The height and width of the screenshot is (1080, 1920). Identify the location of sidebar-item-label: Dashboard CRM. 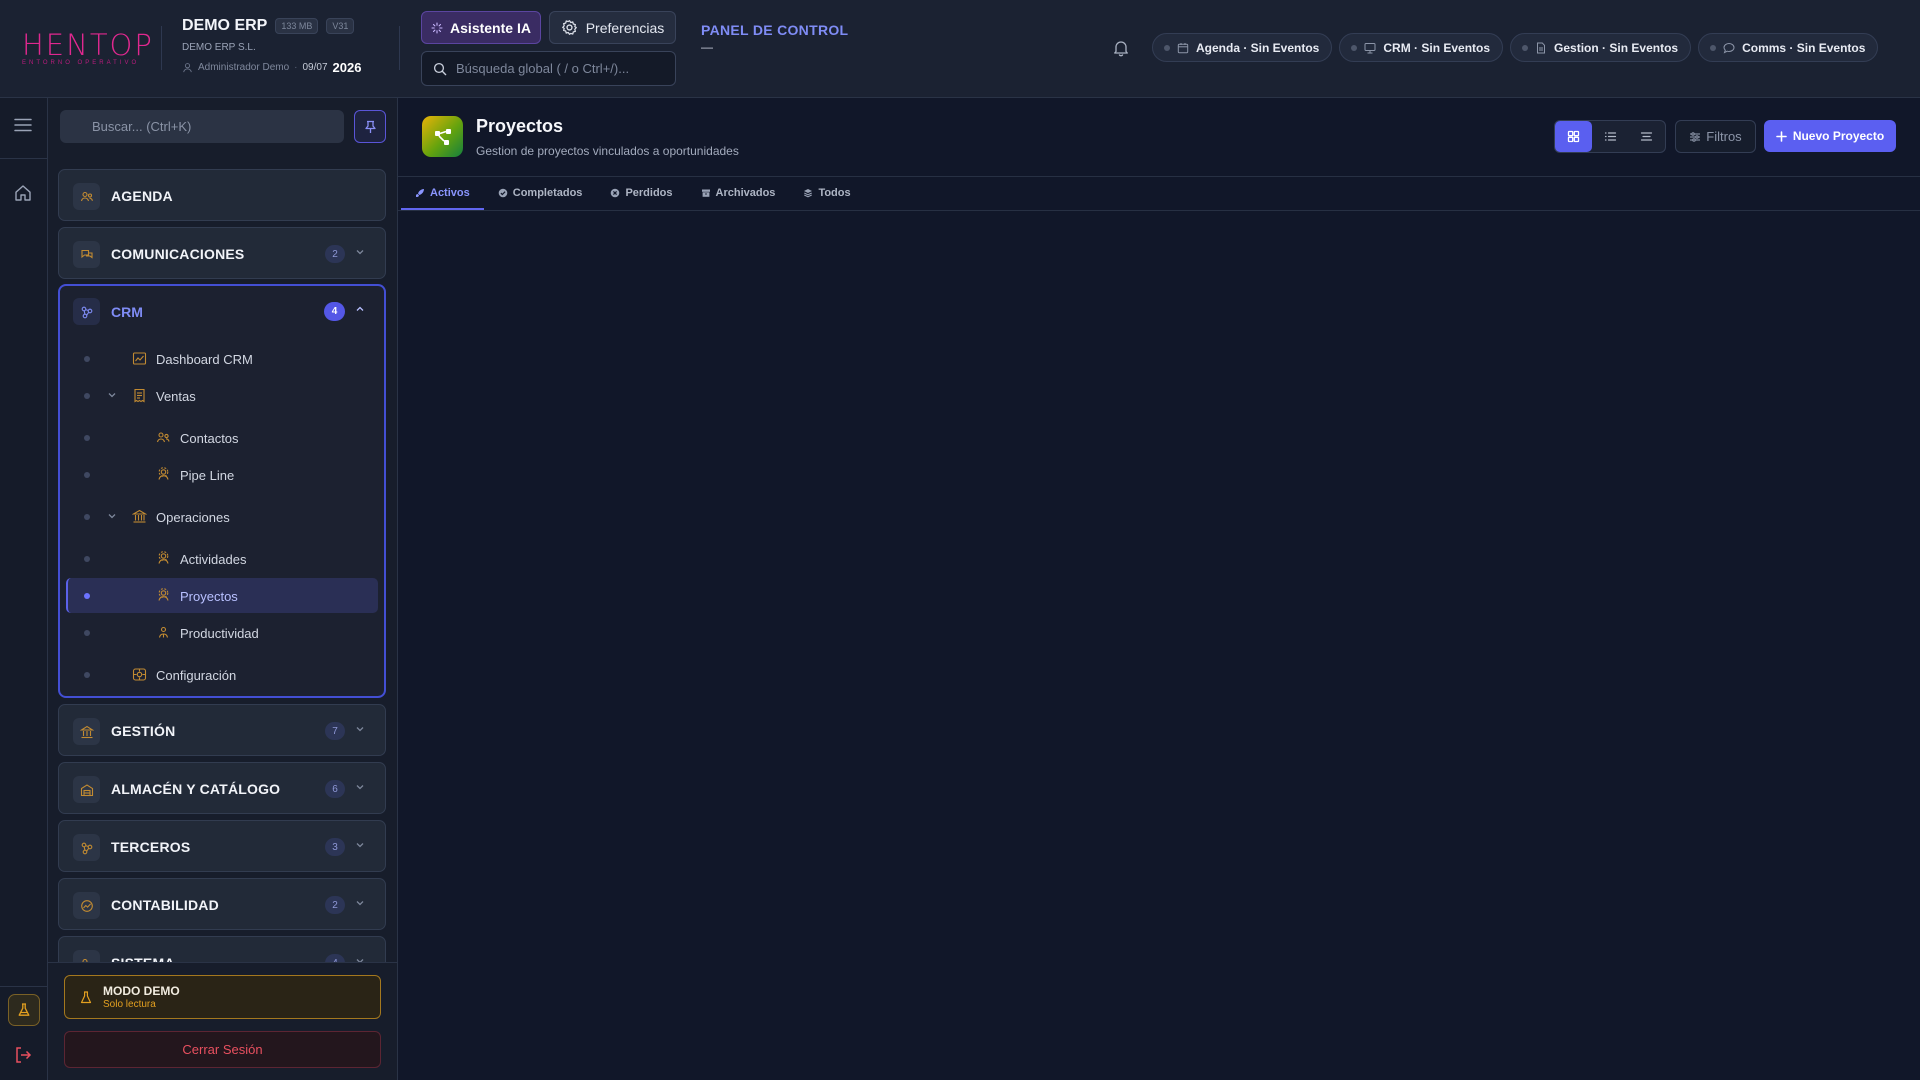
(204, 359).